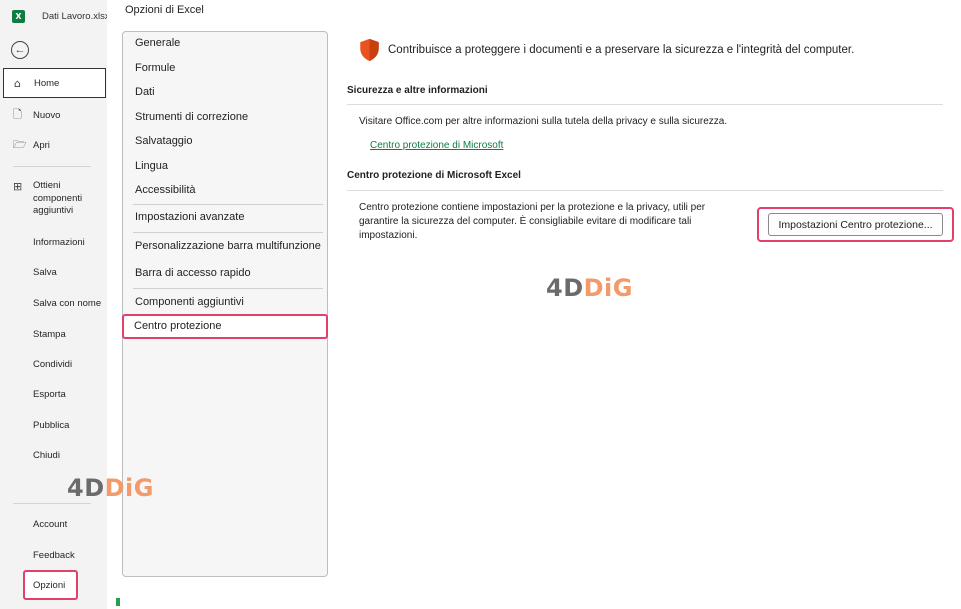 The width and height of the screenshot is (961, 609). What do you see at coordinates (18, 186) in the screenshot?
I see `store-grid-icon: ⊞` at bounding box center [18, 186].